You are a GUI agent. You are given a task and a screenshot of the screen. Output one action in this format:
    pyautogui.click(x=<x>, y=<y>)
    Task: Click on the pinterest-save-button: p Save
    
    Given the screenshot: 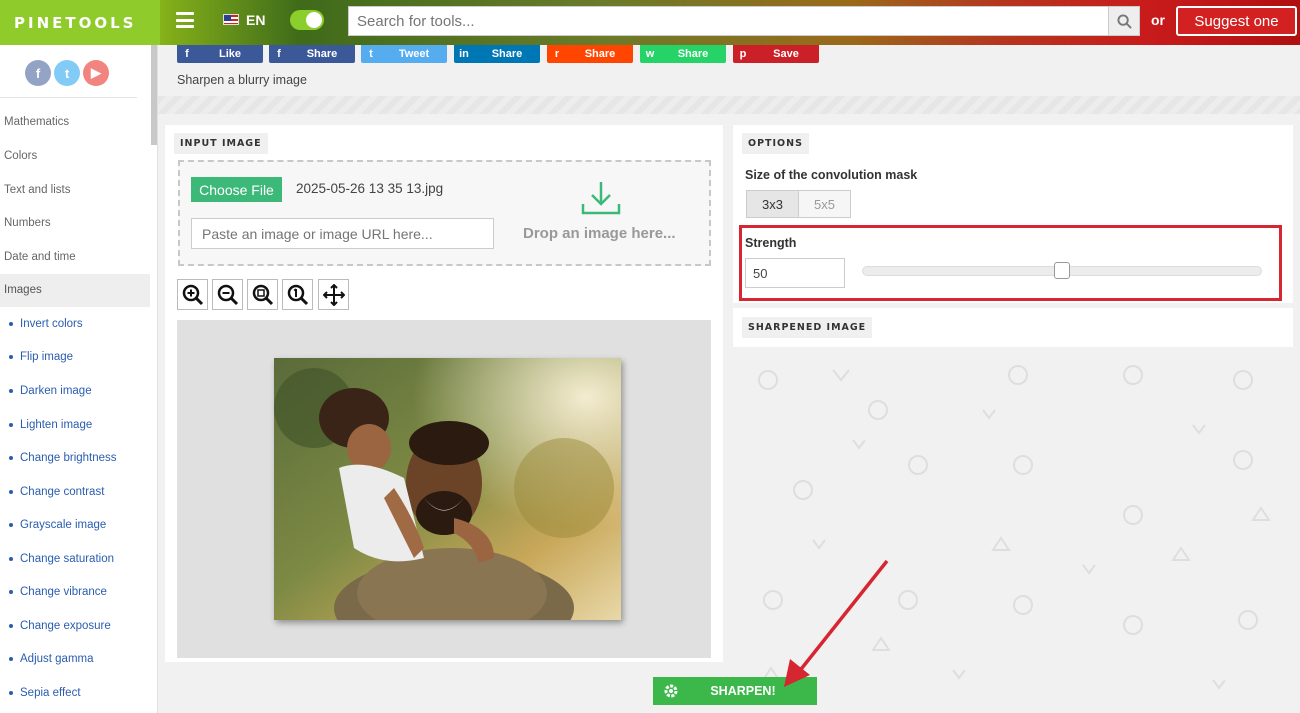 What is the action you would take?
    pyautogui.click(x=776, y=54)
    